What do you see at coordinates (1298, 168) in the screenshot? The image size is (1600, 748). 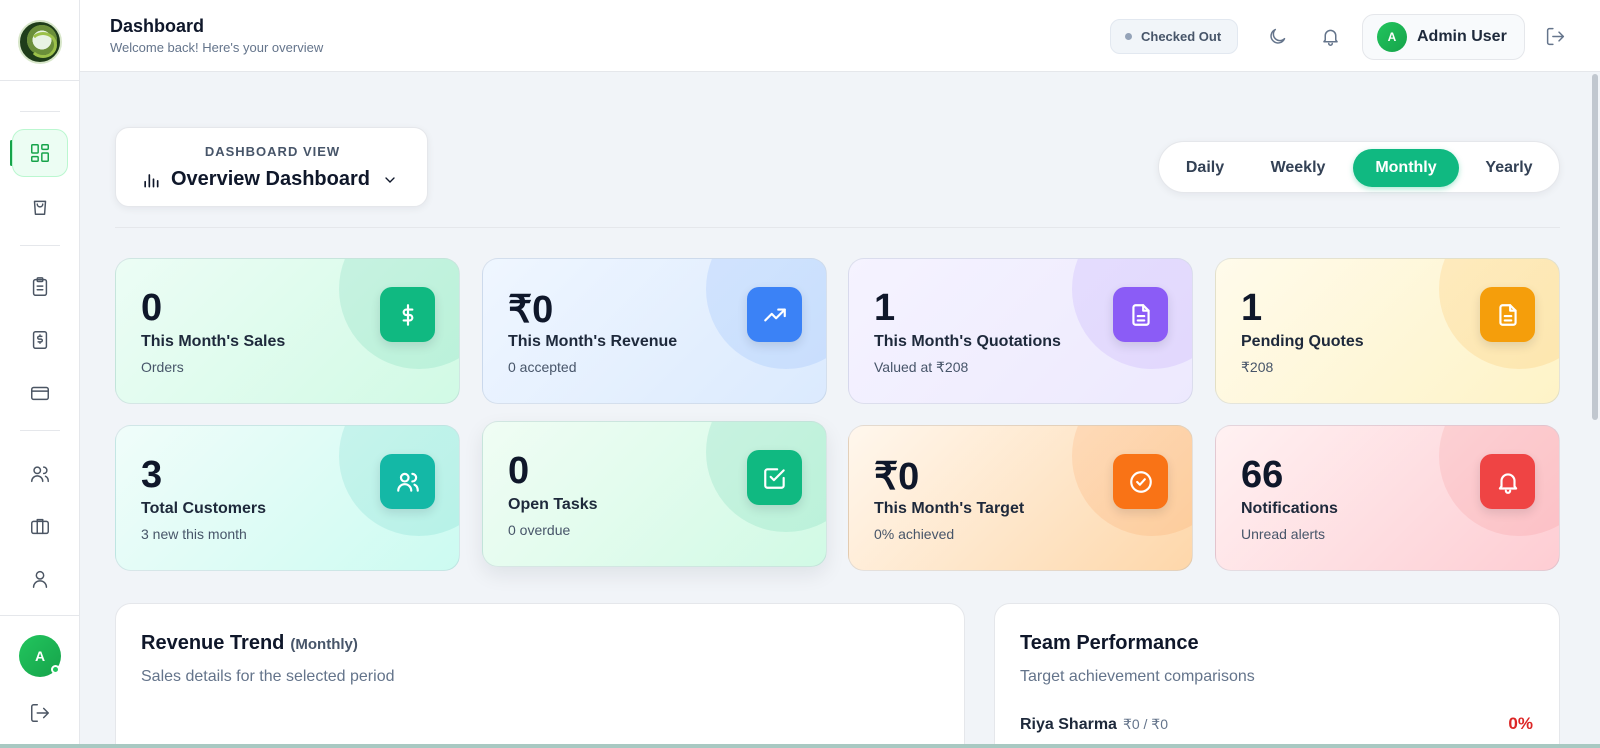 I see `period-weekly-button: Weekly` at bounding box center [1298, 168].